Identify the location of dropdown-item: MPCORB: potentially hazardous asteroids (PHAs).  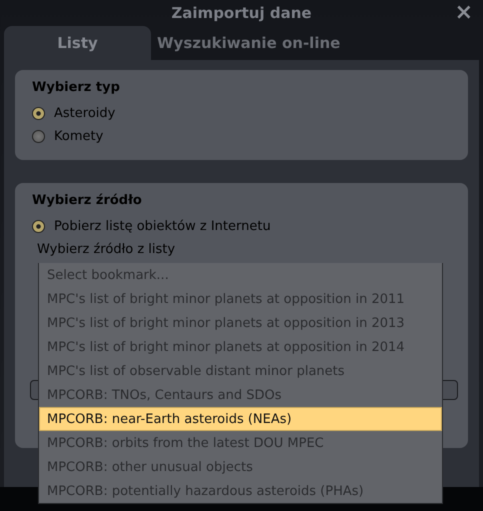
(240, 491).